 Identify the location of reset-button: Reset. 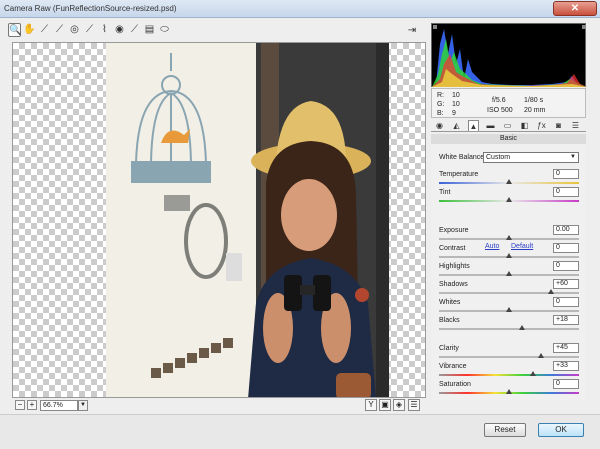
(505, 430).